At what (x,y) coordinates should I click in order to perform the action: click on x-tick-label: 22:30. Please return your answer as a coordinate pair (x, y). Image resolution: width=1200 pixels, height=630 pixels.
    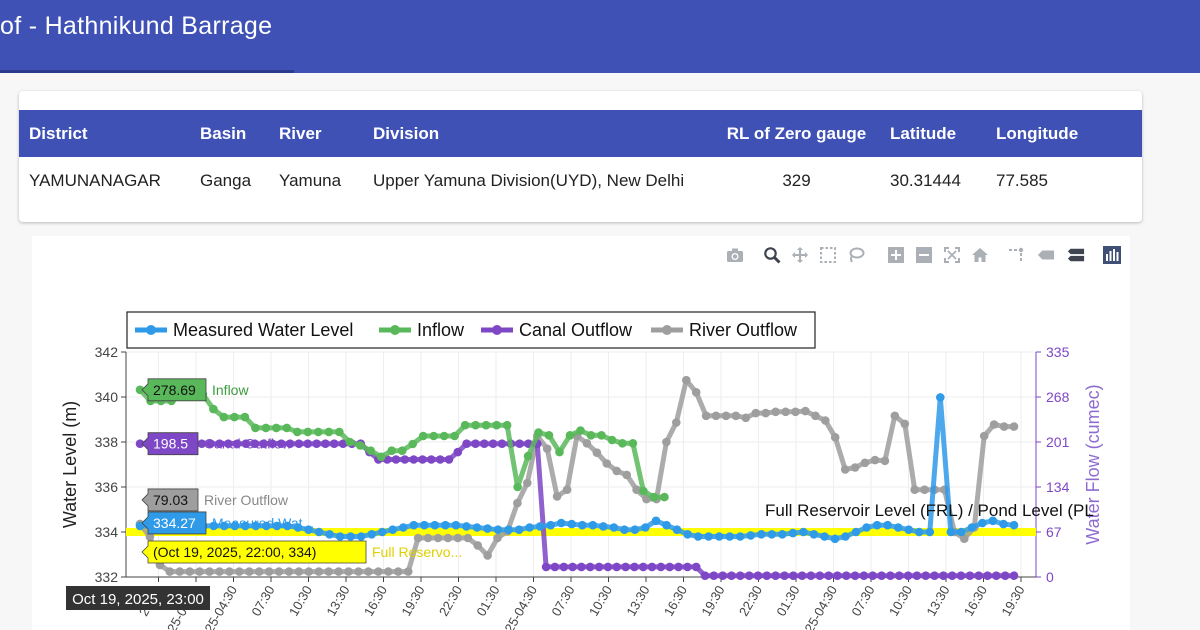
    Looking at the image, I should click on (750, 601).